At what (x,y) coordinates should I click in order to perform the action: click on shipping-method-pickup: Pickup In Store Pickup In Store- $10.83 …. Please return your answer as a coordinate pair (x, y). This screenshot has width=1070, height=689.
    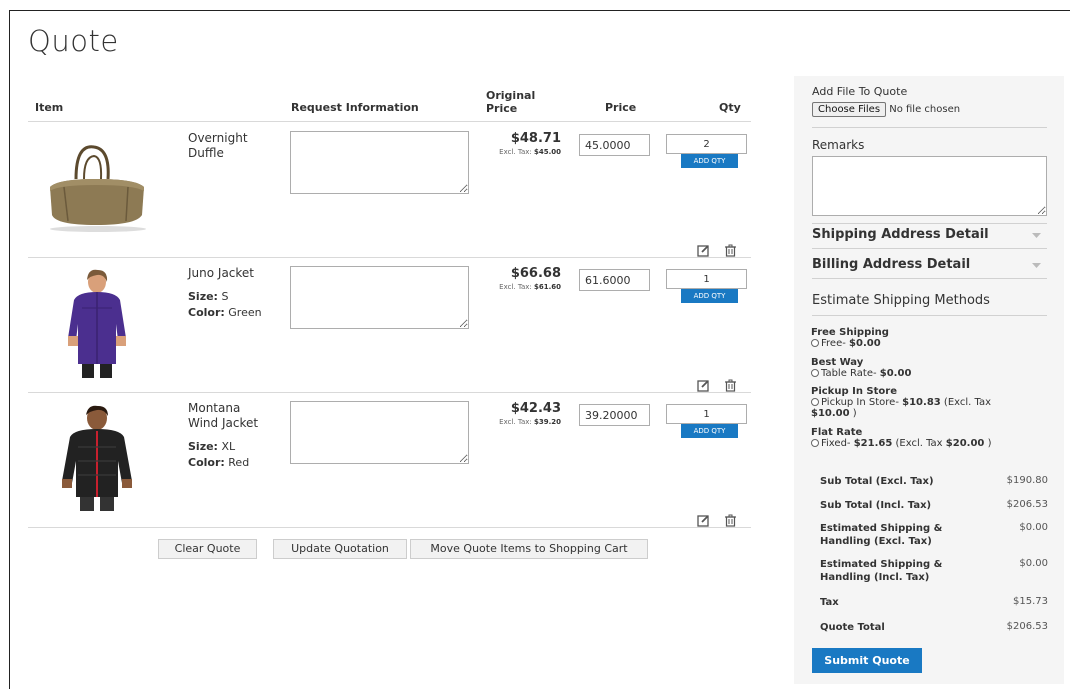
    Looking at the image, I should click on (931, 402).